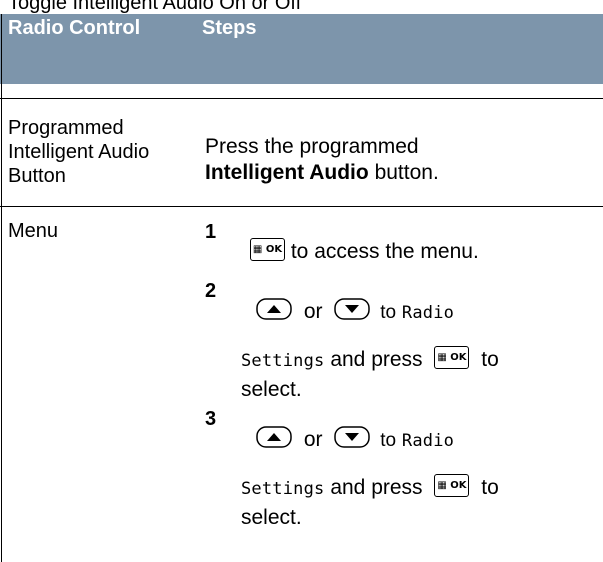 Image resolution: width=603 pixels, height=562 pixels. What do you see at coordinates (211, 232) in the screenshot?
I see `step-number: 1` at bounding box center [211, 232].